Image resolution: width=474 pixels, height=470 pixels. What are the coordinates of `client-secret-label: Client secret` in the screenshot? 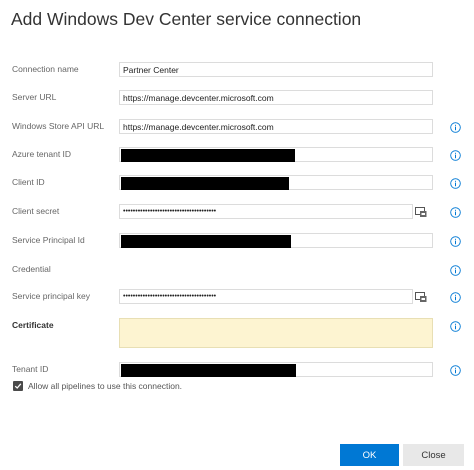 It's located at (36, 211).